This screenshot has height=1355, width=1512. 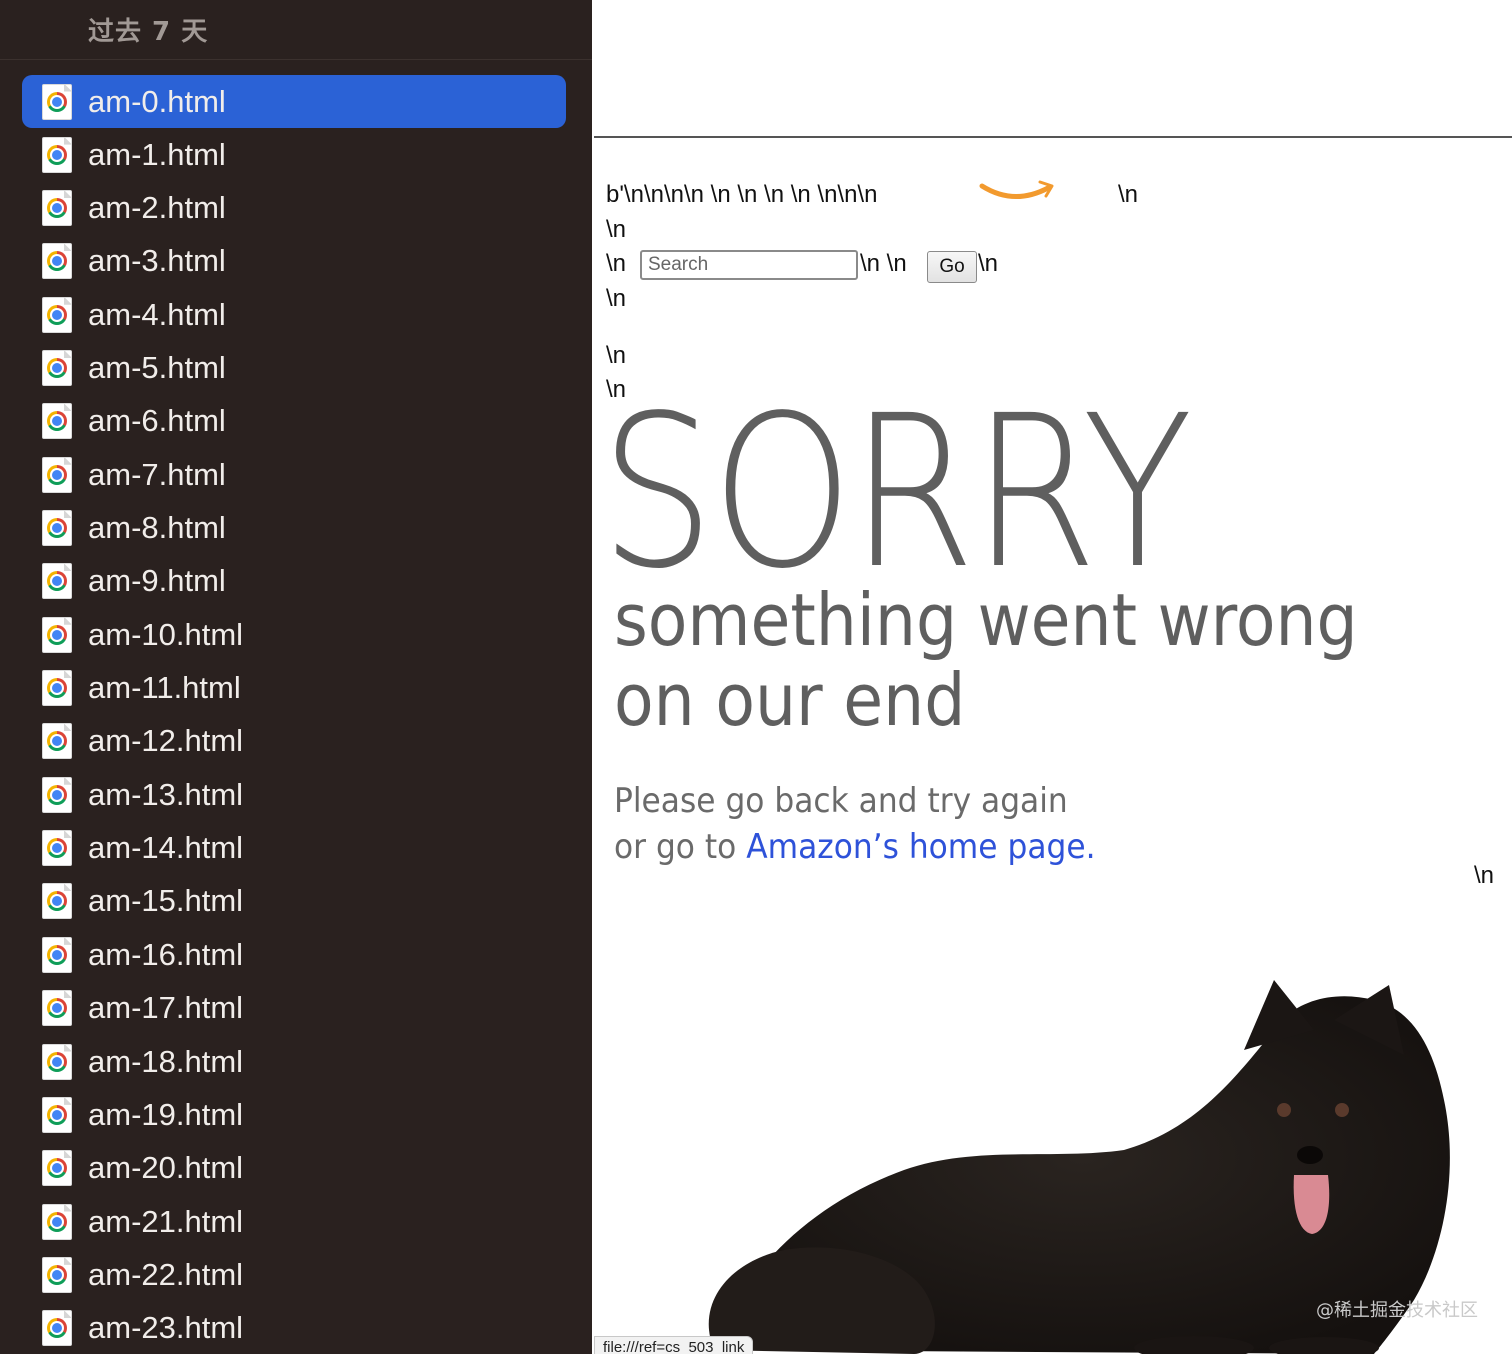 What do you see at coordinates (296, 1008) in the screenshot?
I see `file-list-item: am-17.html` at bounding box center [296, 1008].